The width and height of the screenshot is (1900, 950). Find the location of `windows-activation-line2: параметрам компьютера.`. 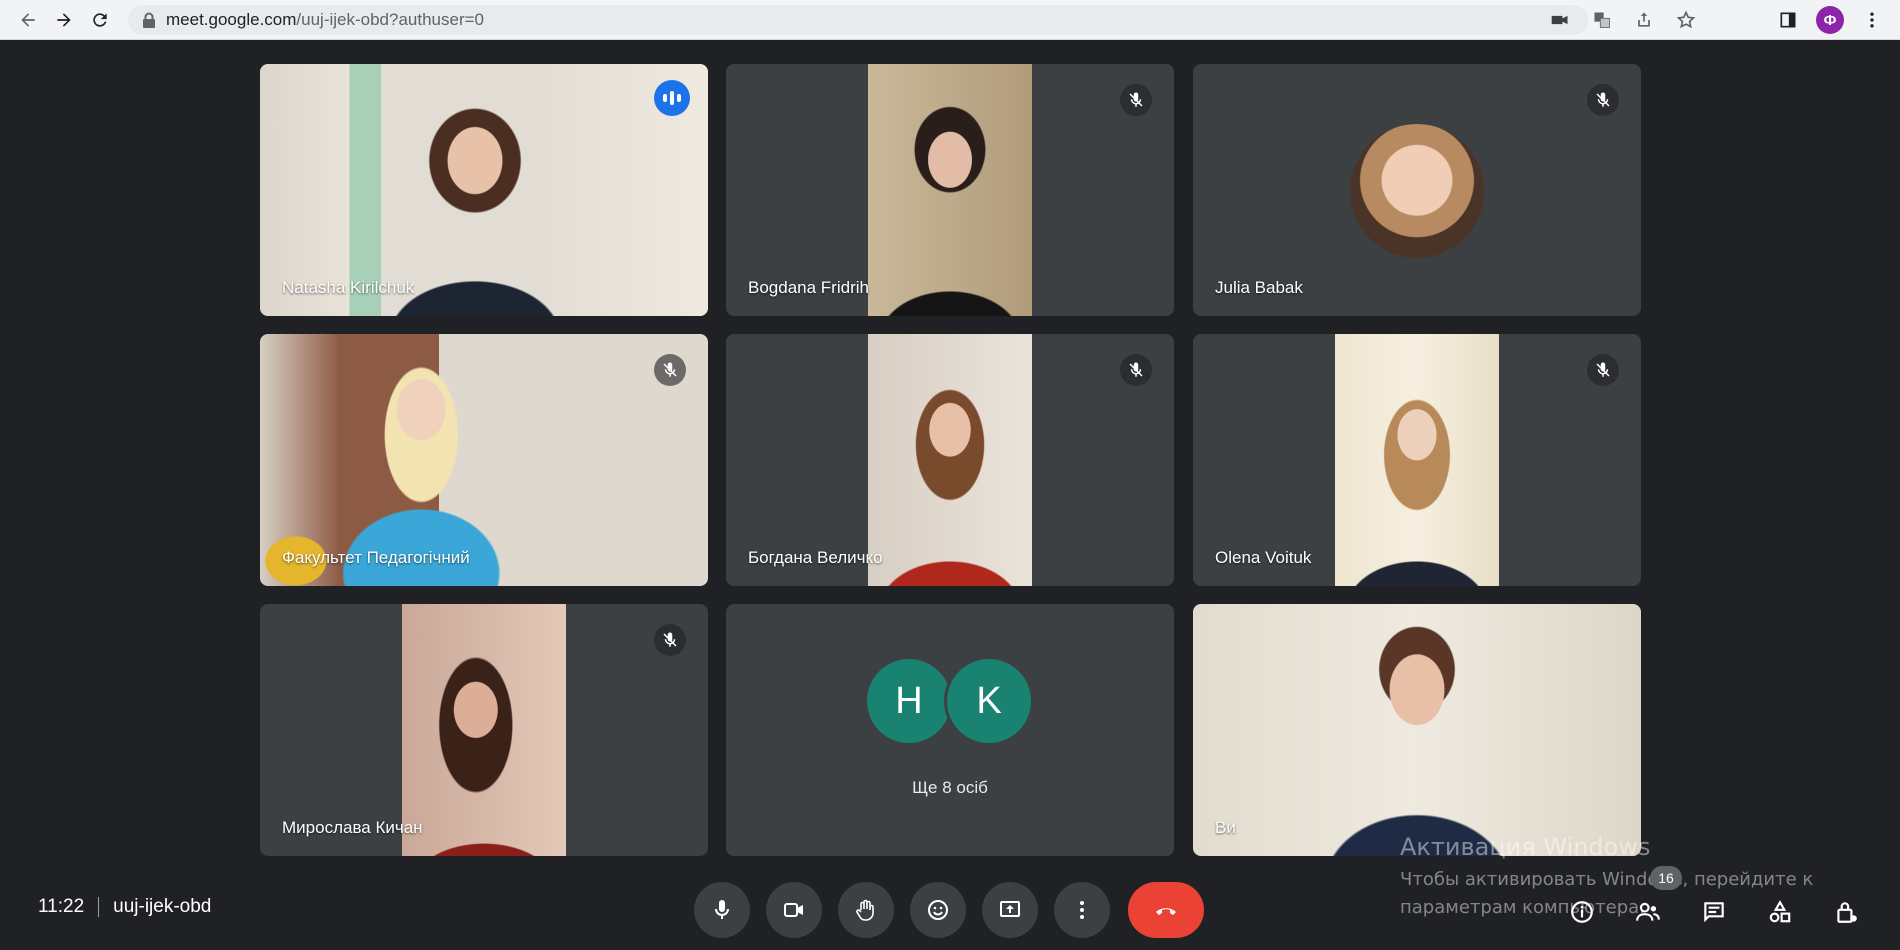

windows-activation-line2: параметрам компьютера. is located at coordinates (1522, 907).